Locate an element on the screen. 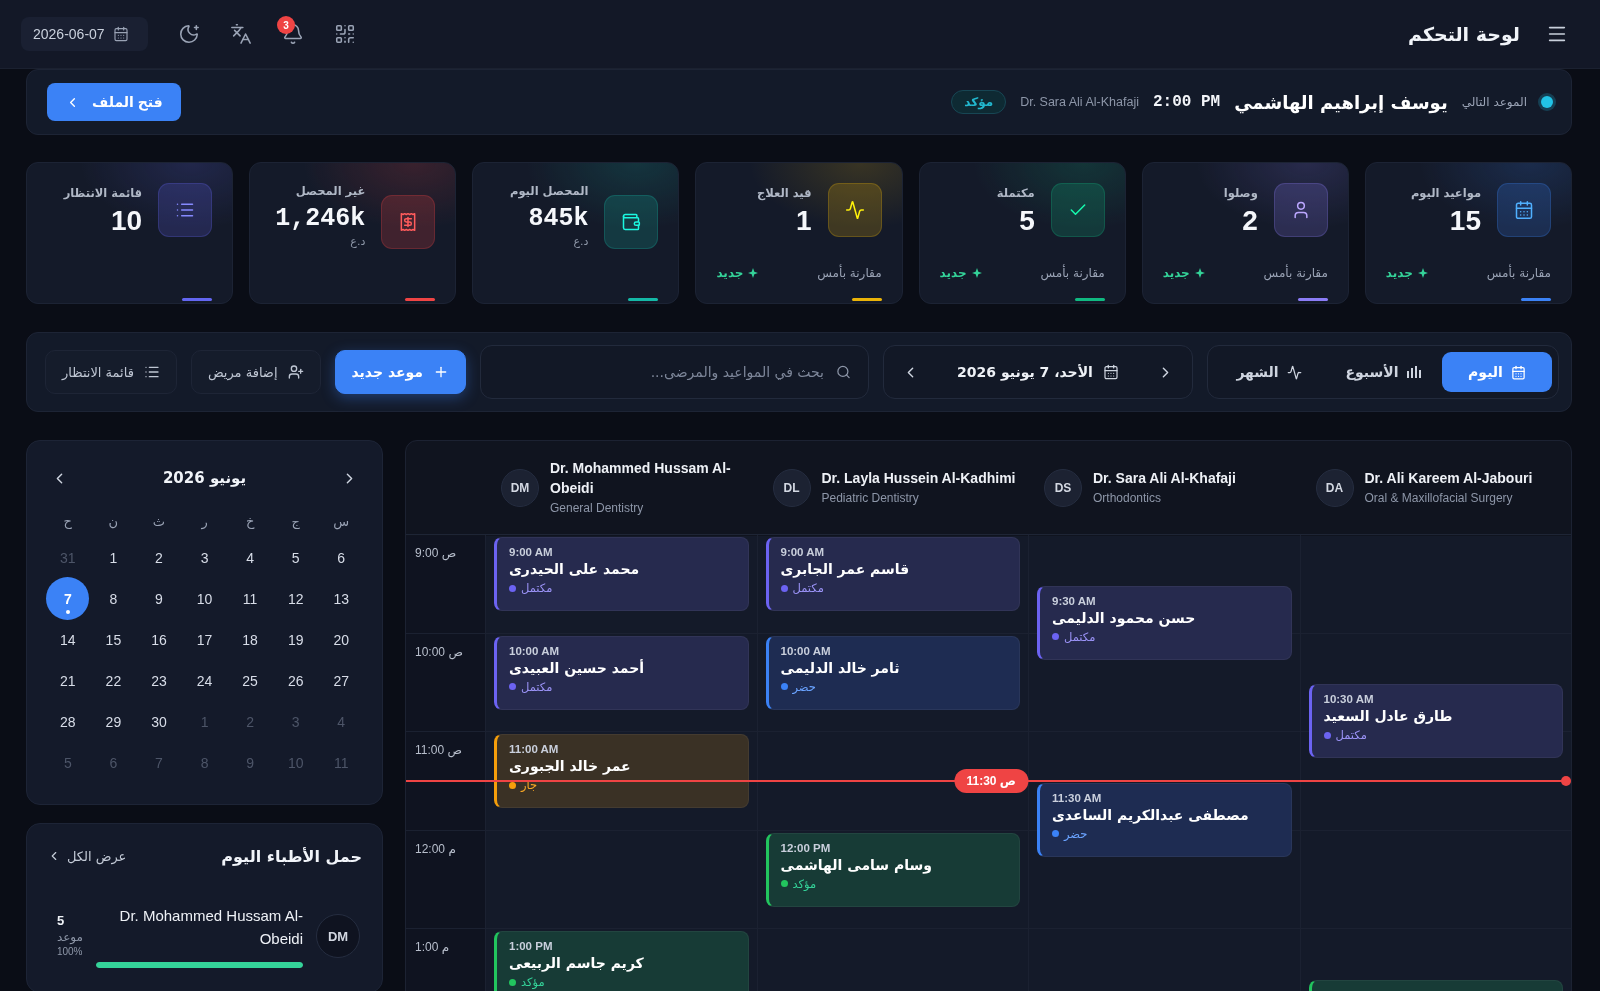 This screenshot has width=1600, height=991. calendar-day: 26 is located at coordinates (296, 680).